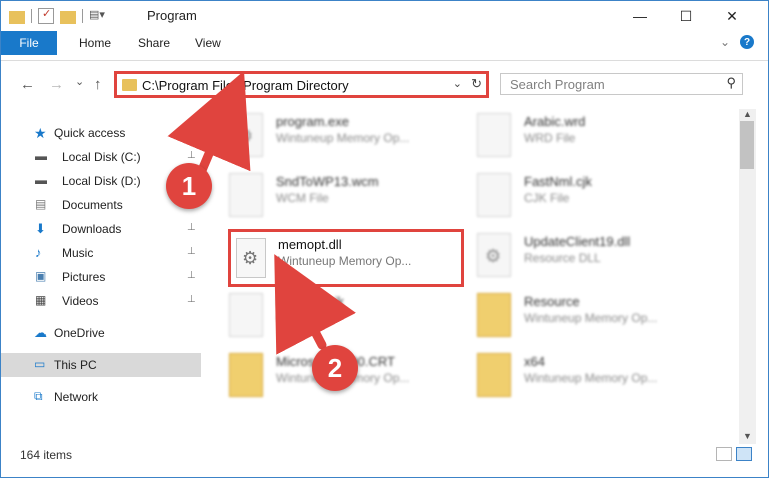 The width and height of the screenshot is (769, 478). Describe the element at coordinates (101, 229) in the screenshot. I see `sidebar-item-downloads: ⬇ Downloads ⊥` at that location.